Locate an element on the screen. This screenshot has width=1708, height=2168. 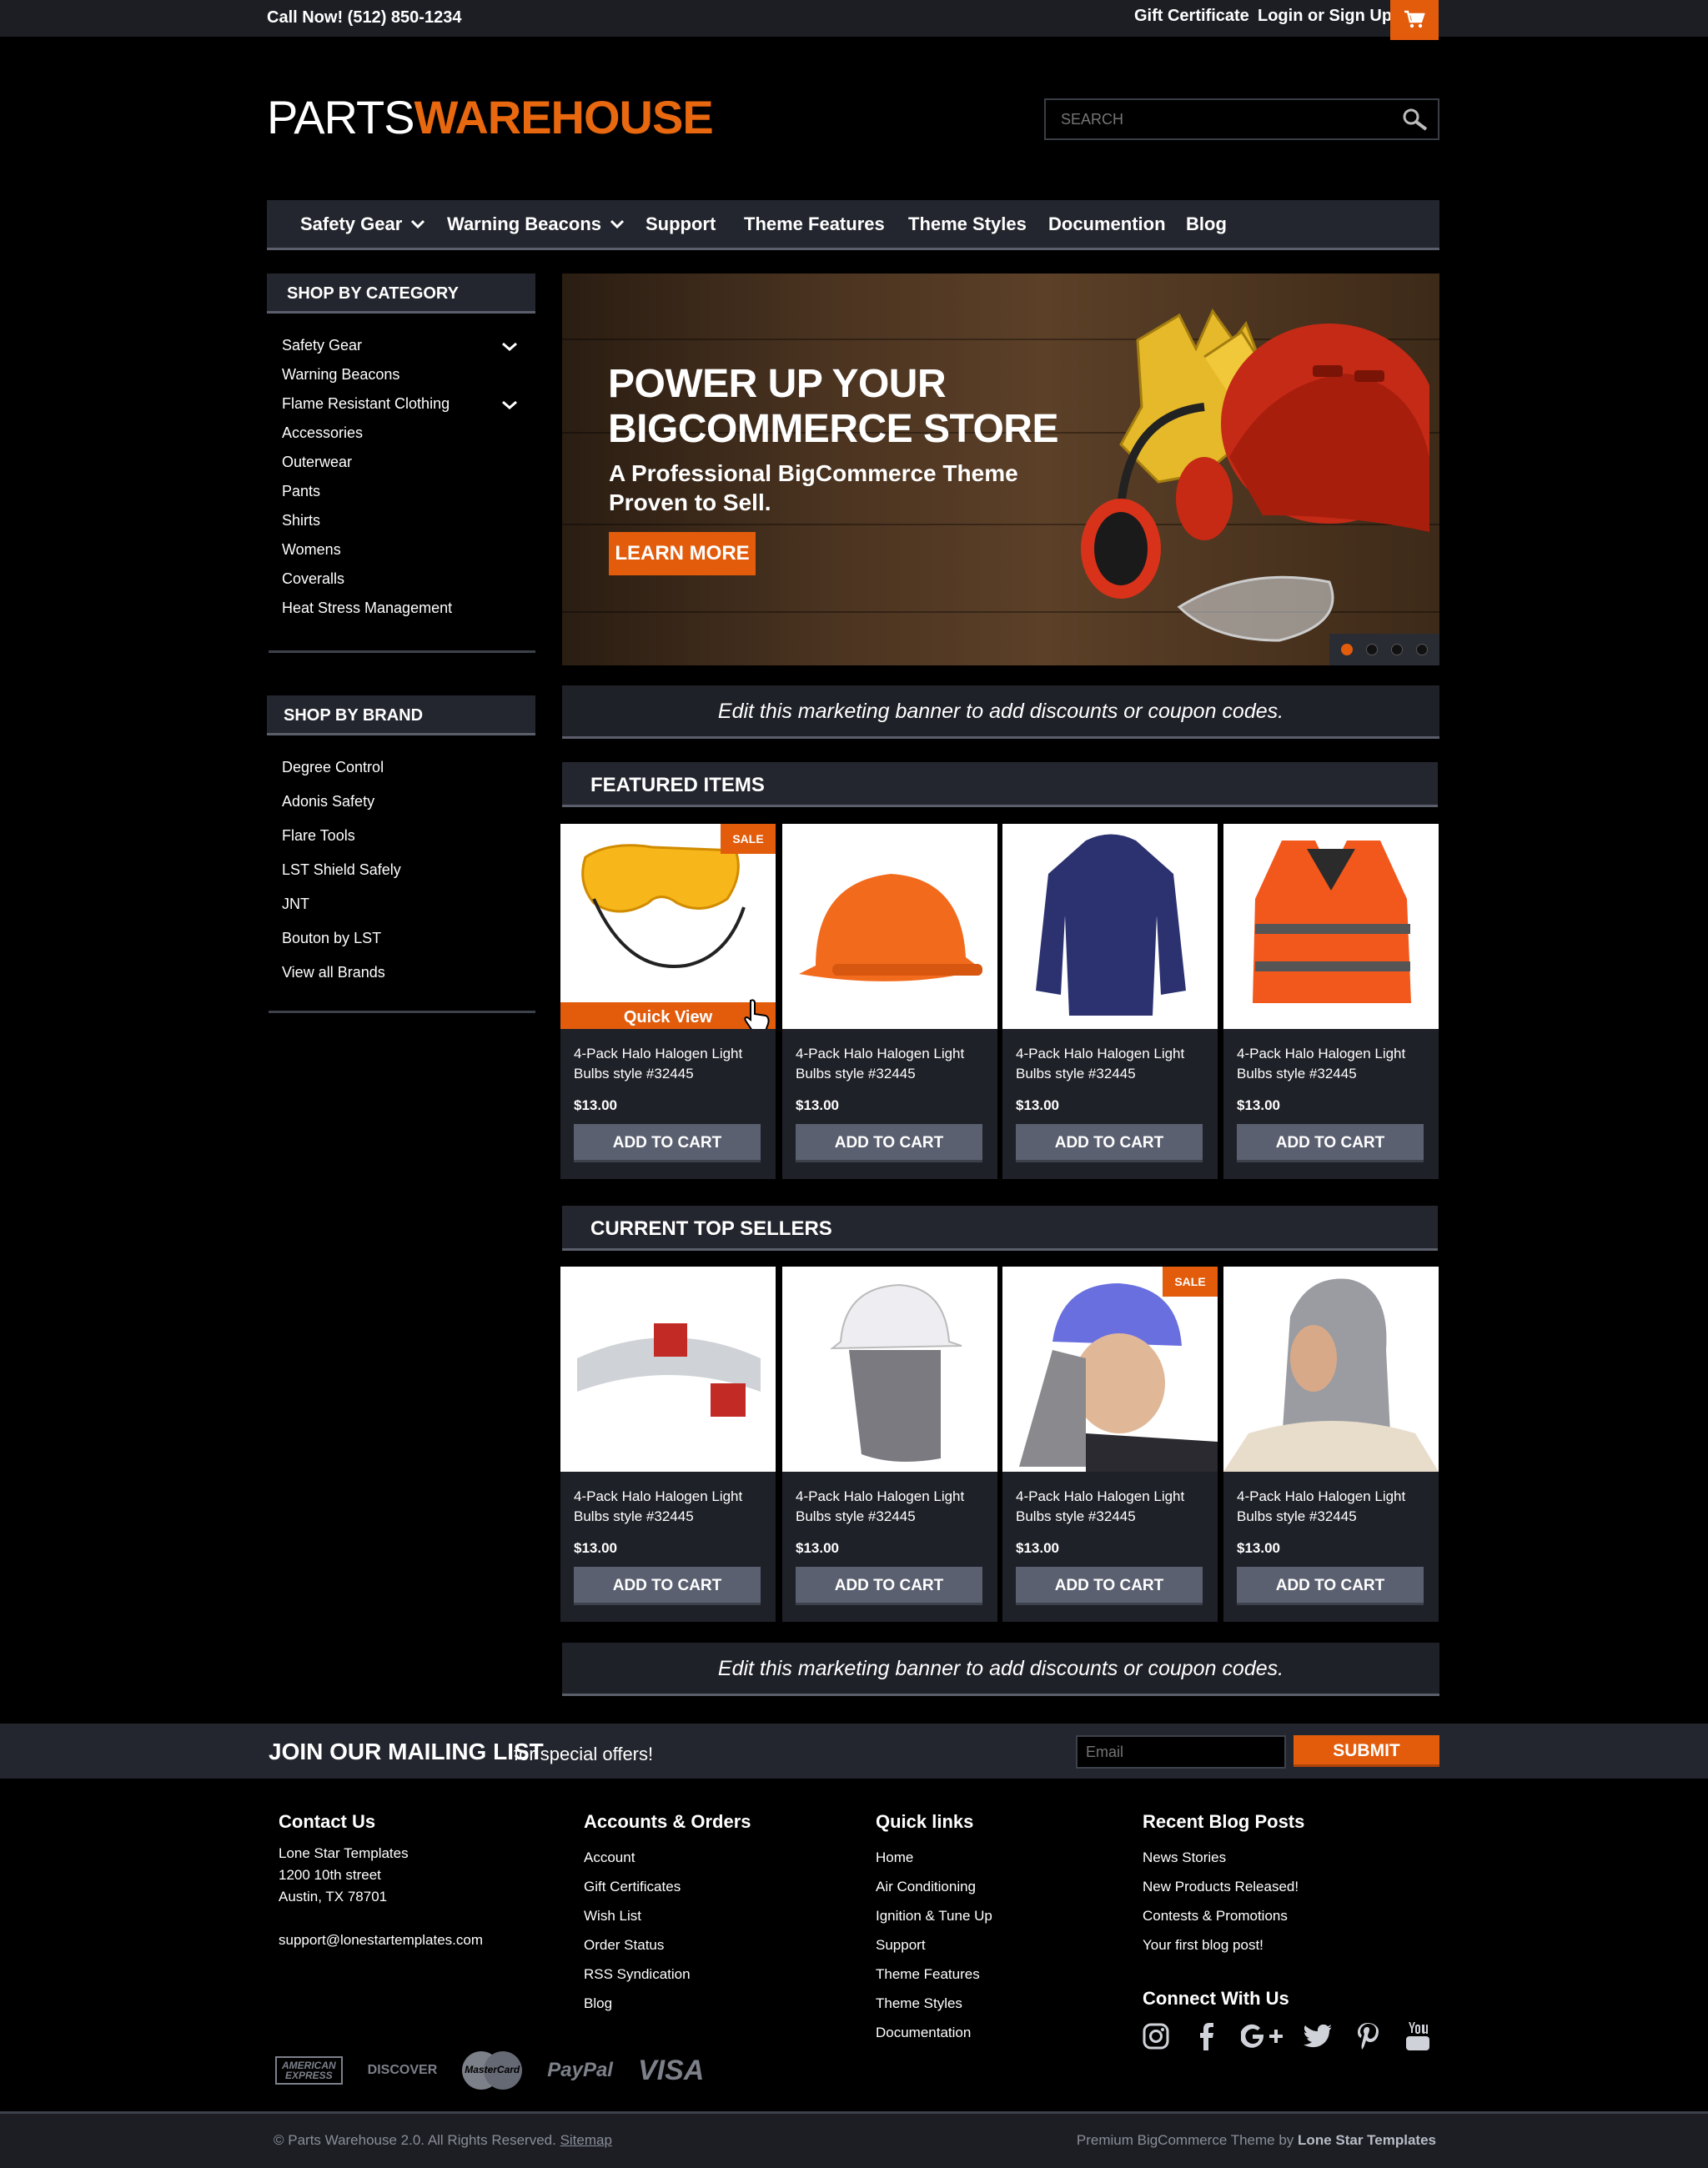
phone-number: Call Now! (512) 850-1234 is located at coordinates (364, 18).